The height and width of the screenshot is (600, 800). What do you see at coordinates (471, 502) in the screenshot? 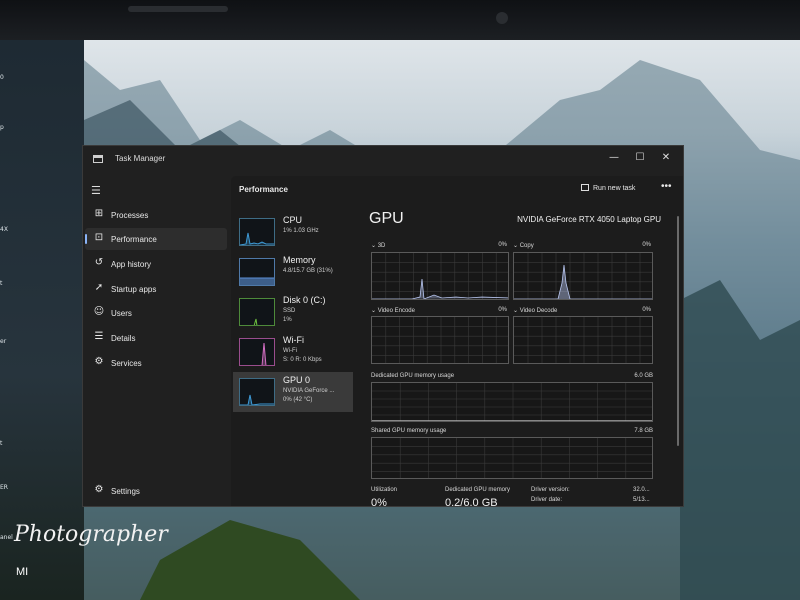
I see `dedicated-gpu-memory-value: 0.2/6.0 GB` at bounding box center [471, 502].